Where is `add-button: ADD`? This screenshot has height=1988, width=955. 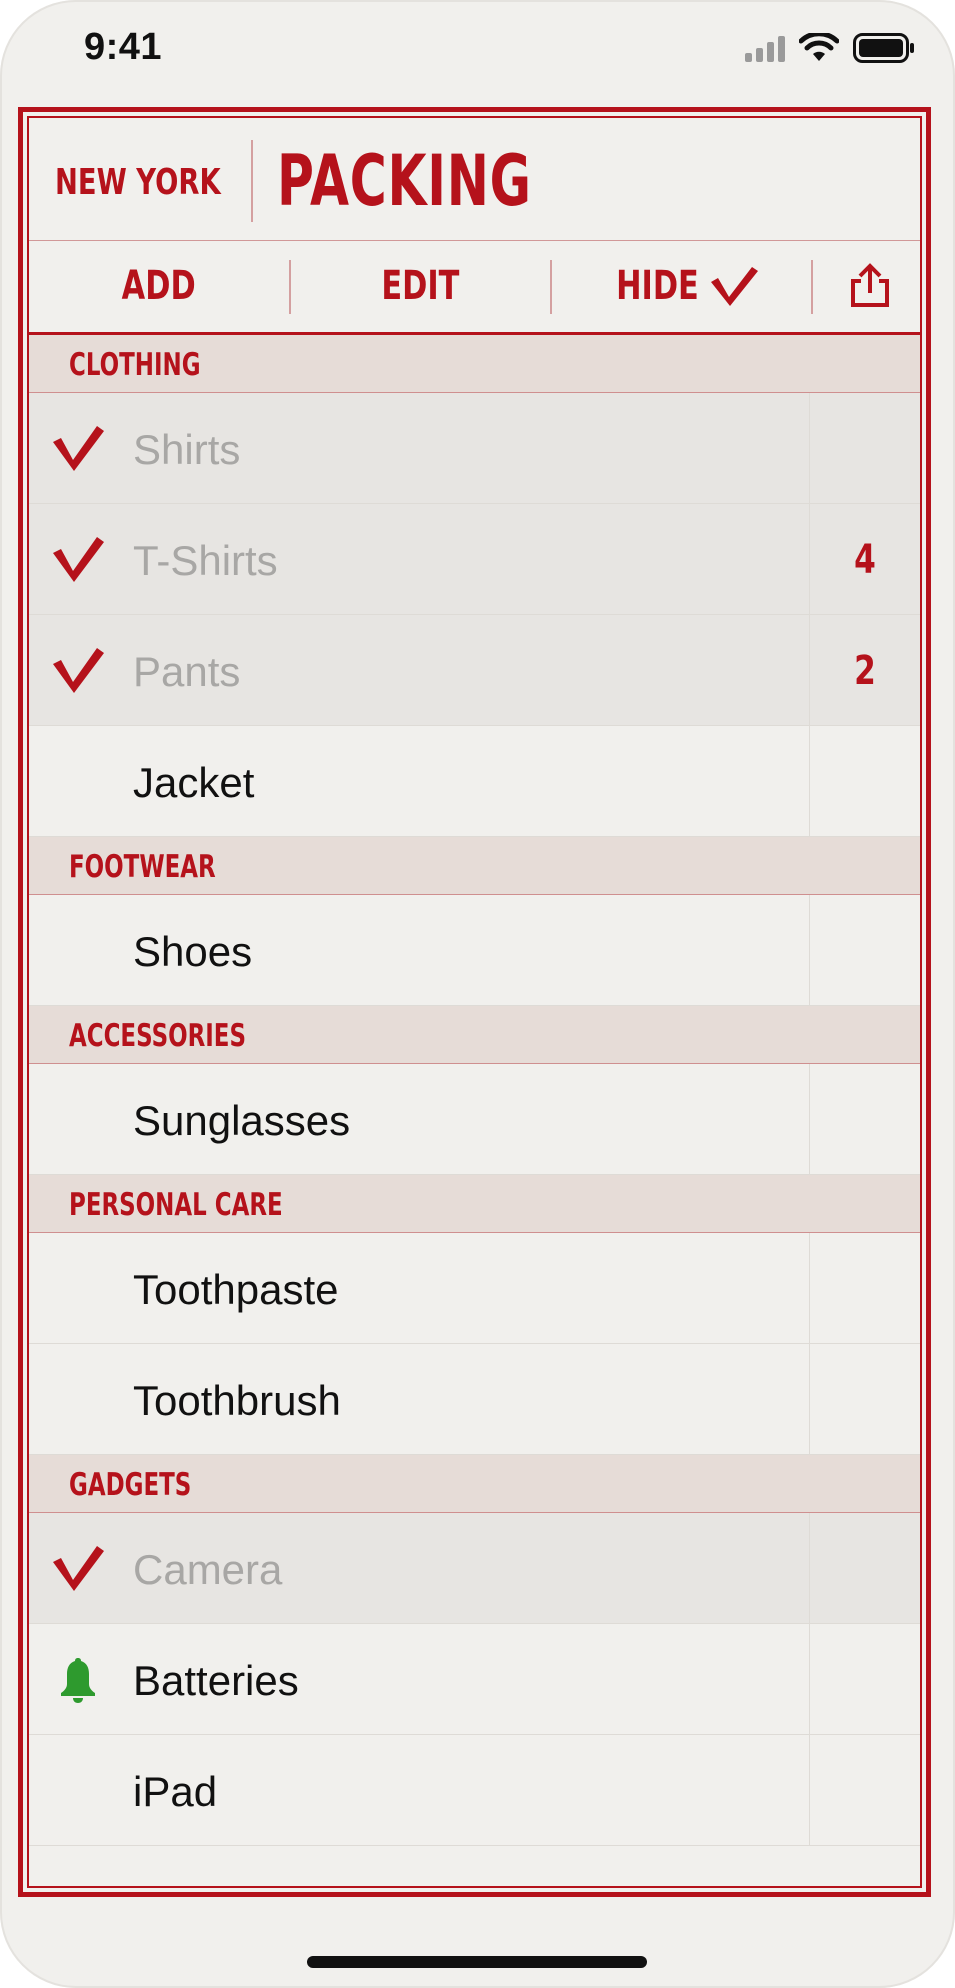 add-button: ADD is located at coordinates (159, 286).